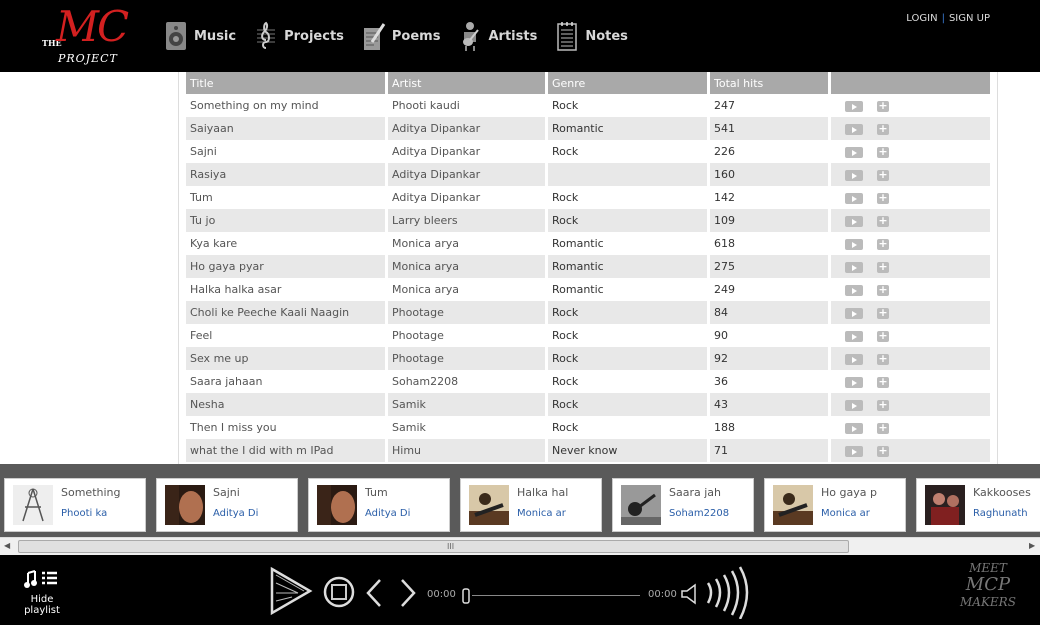  What do you see at coordinates (467, 83) in the screenshot?
I see `col-header-artist: Artist` at bounding box center [467, 83].